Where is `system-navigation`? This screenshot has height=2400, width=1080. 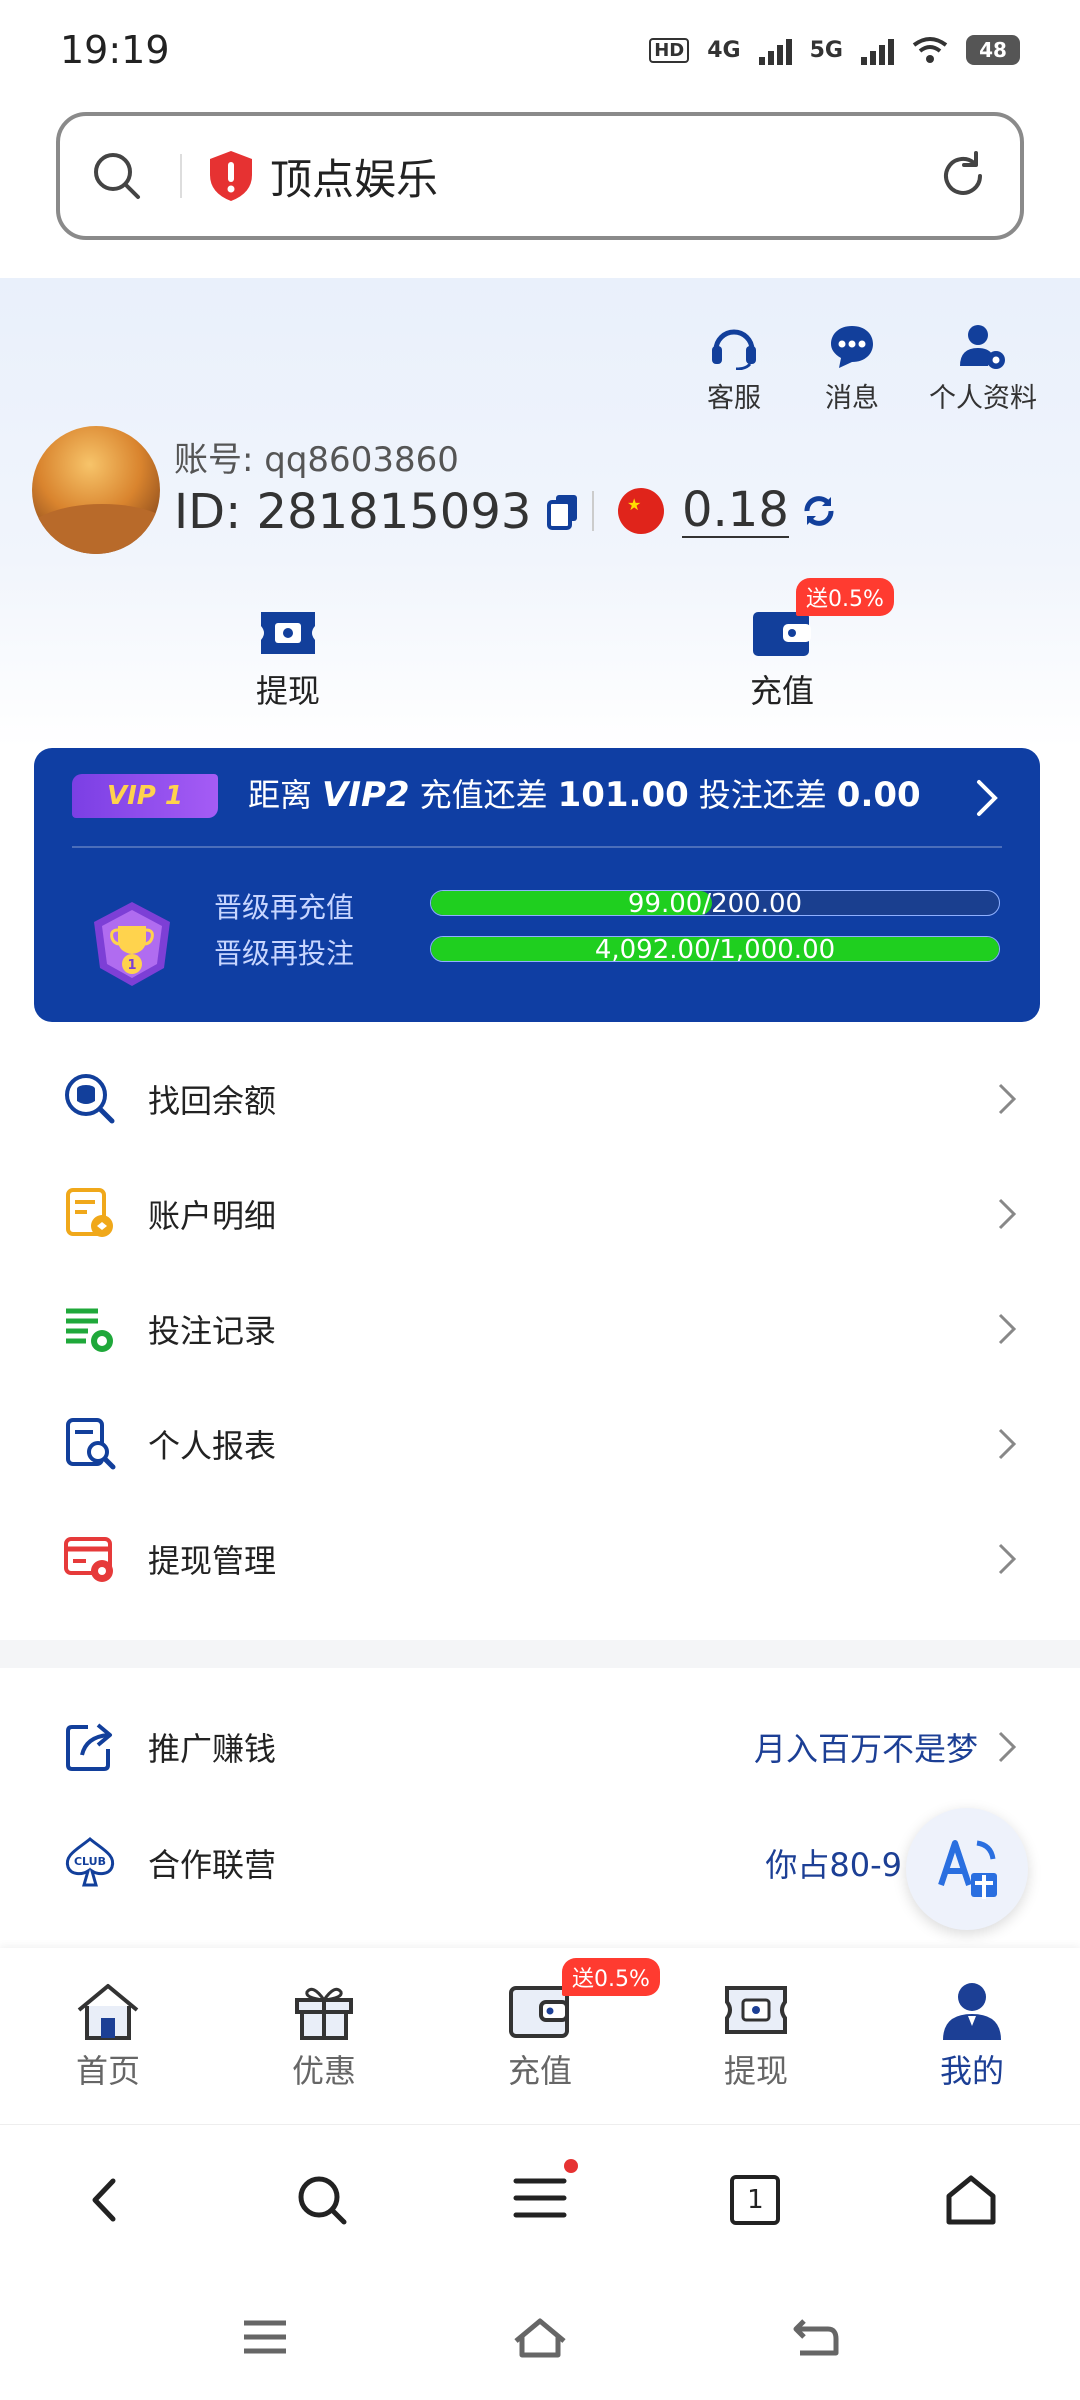 system-navigation is located at coordinates (540, 2337).